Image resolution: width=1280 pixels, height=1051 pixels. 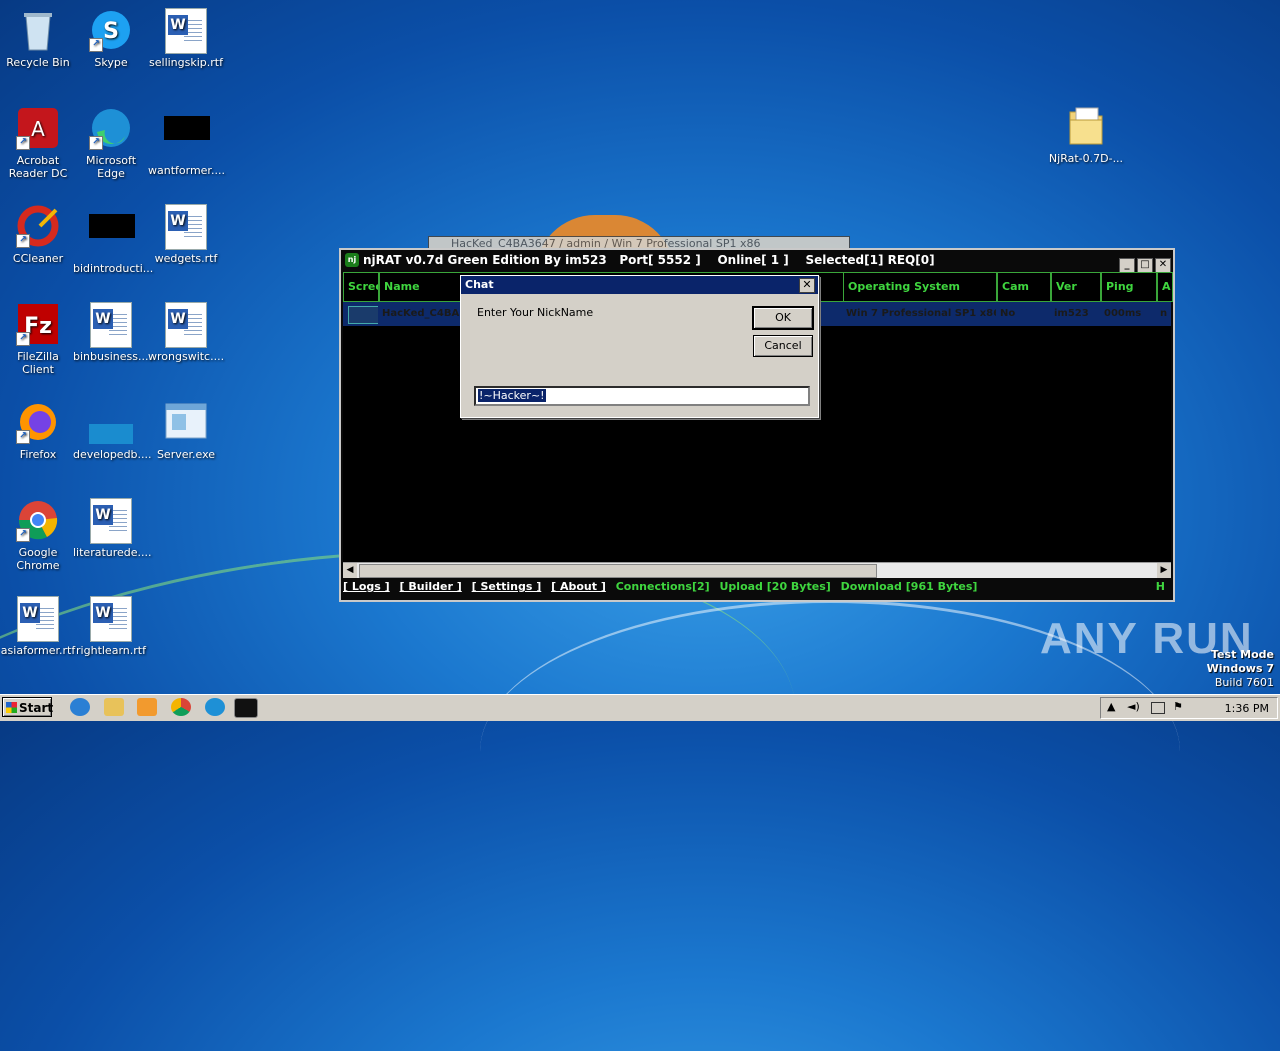 What do you see at coordinates (1008, 313) in the screenshot?
I see `client-cam: No` at bounding box center [1008, 313].